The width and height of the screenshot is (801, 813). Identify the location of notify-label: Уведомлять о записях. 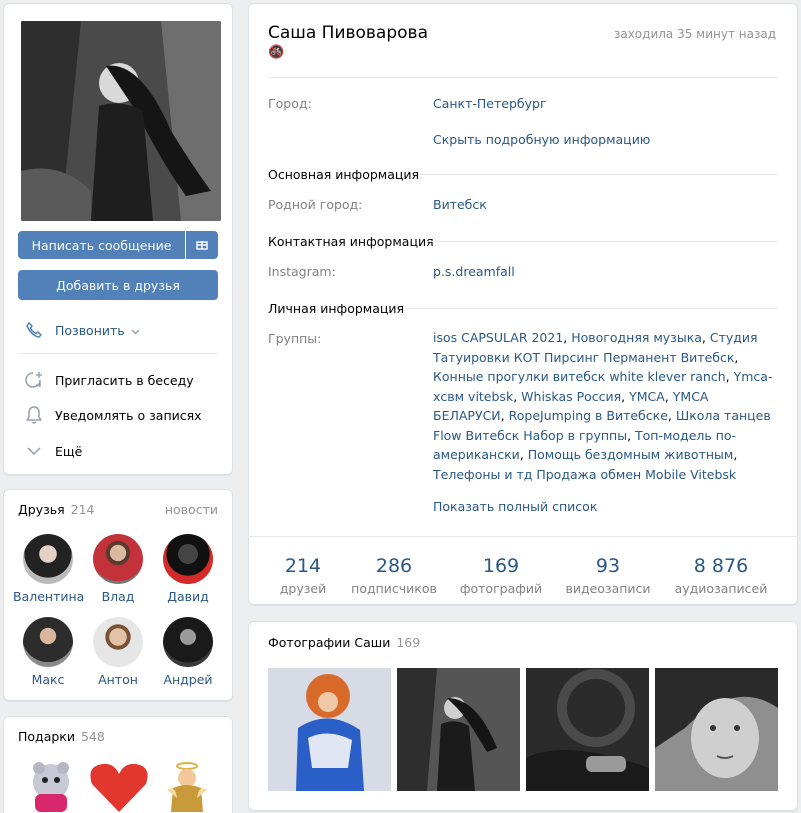
(128, 415).